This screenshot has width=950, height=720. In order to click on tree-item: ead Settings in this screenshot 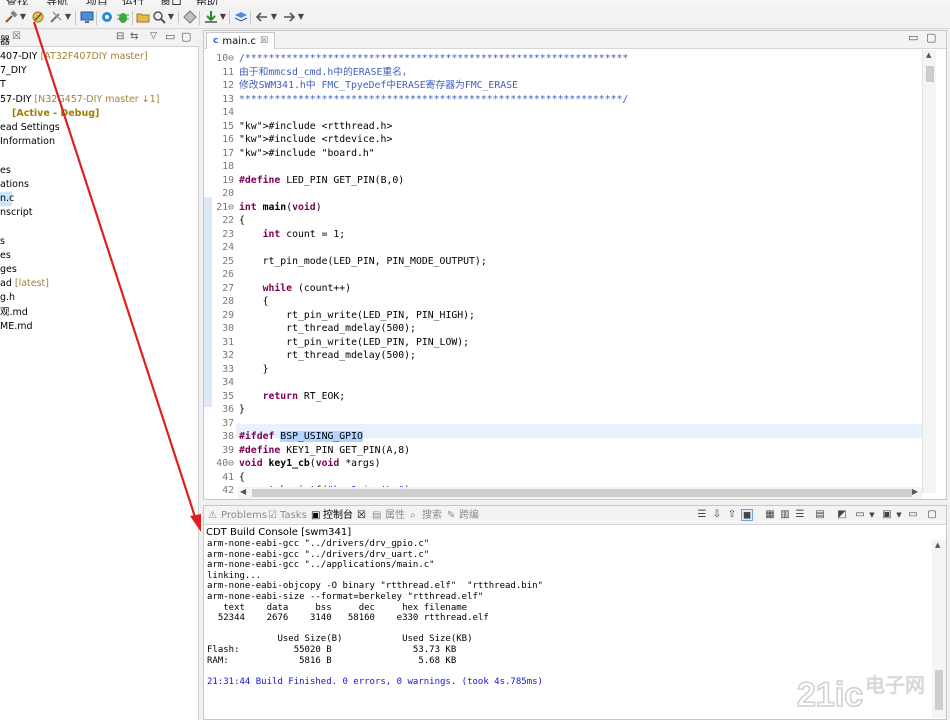, I will do `click(30, 128)`.